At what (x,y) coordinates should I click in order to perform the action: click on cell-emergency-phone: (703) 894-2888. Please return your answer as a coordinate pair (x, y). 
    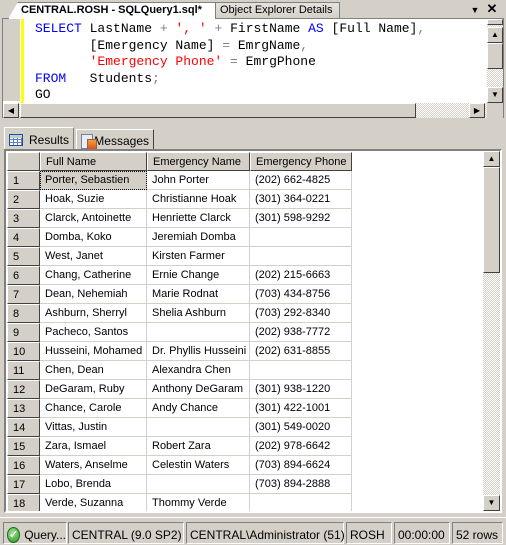
    Looking at the image, I should click on (301, 484).